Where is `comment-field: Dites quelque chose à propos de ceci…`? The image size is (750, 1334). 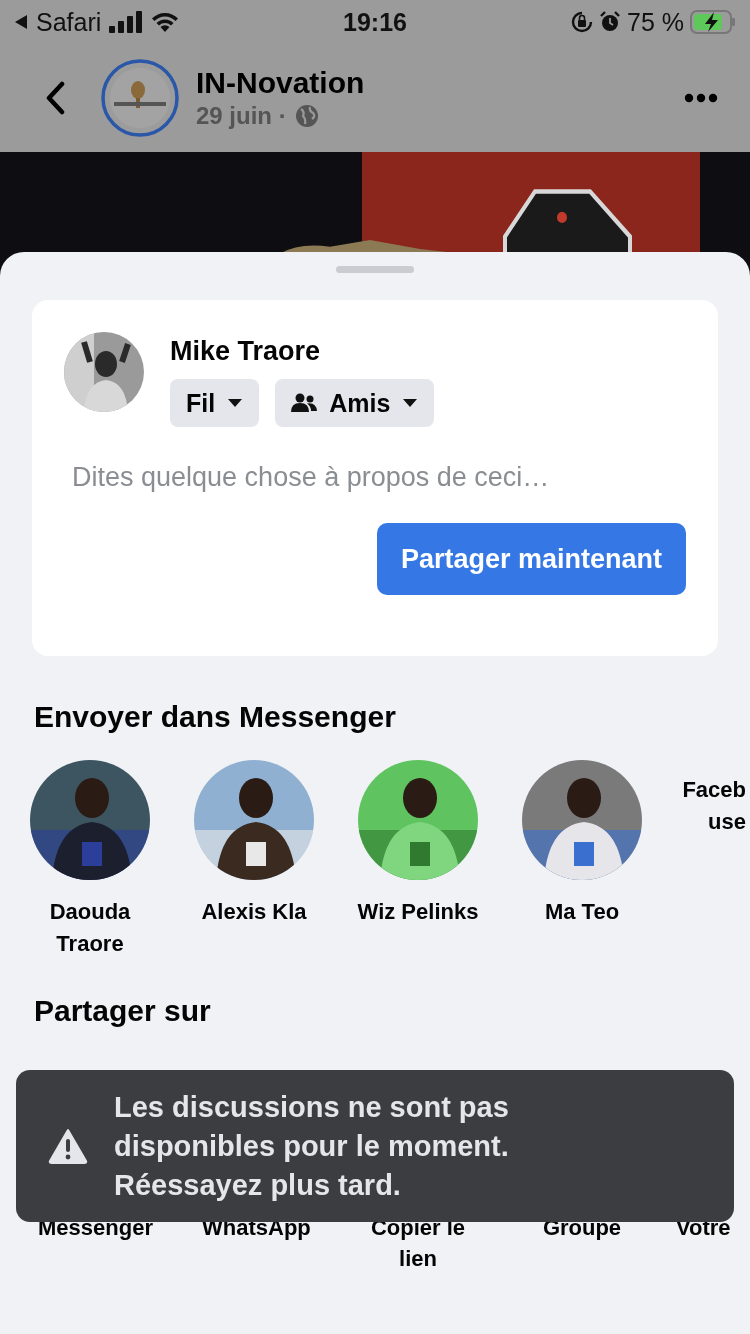
comment-field: Dites quelque chose à propos de ceci… is located at coordinates (375, 477).